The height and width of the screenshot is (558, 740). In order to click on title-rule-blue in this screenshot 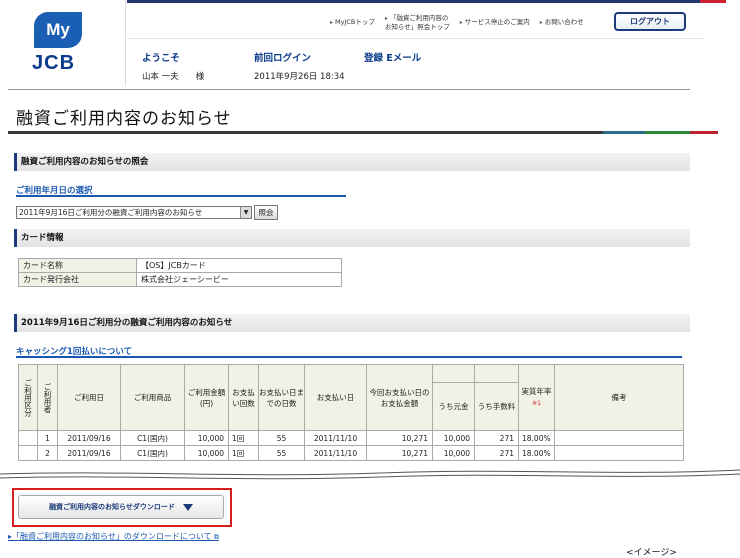, I will do `click(624, 132)`.